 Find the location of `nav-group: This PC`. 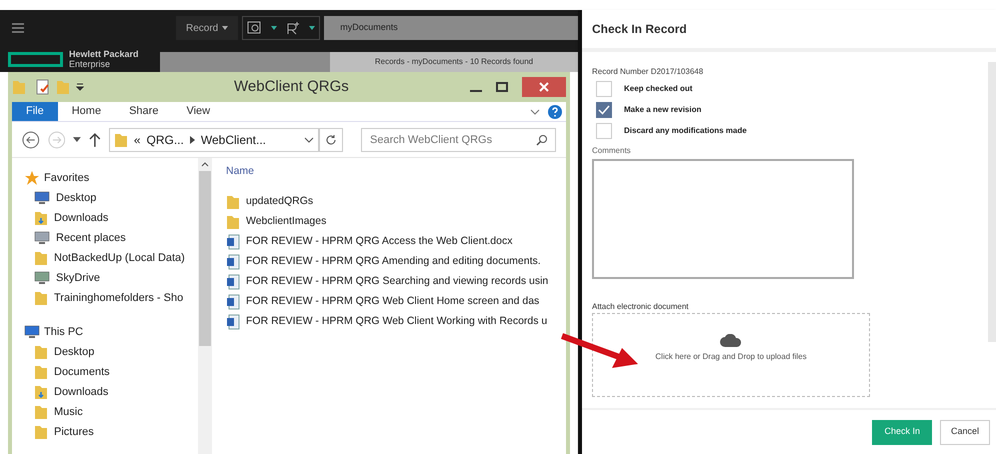

nav-group: This PC is located at coordinates (64, 332).